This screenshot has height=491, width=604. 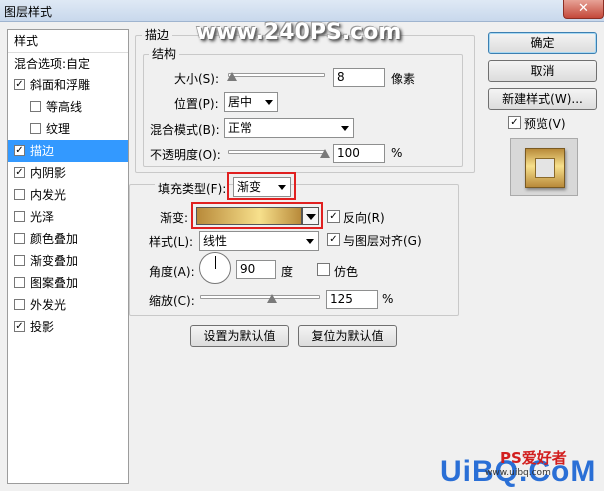 What do you see at coordinates (28, 12) in the screenshot?
I see `window-title: 图层样式` at bounding box center [28, 12].